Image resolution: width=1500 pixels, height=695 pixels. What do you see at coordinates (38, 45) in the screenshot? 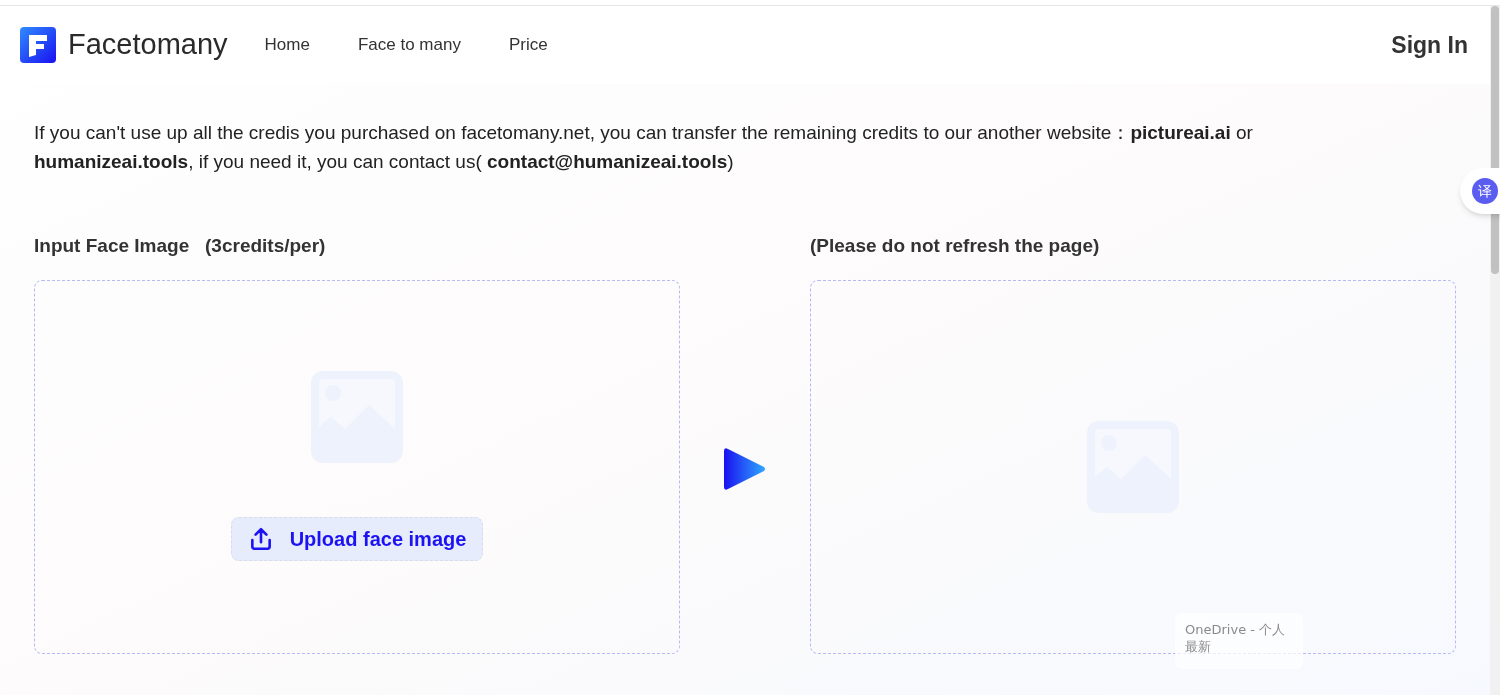
I see `logo-icon` at bounding box center [38, 45].